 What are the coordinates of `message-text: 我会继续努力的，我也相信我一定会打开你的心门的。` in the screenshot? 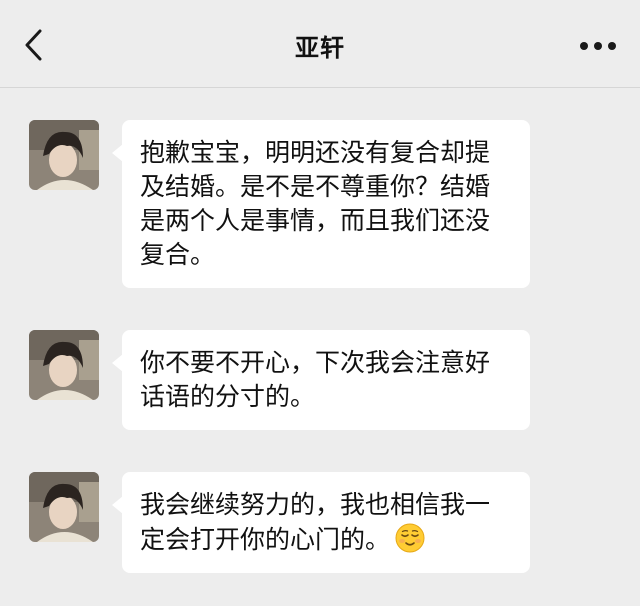 It's located at (315, 522).